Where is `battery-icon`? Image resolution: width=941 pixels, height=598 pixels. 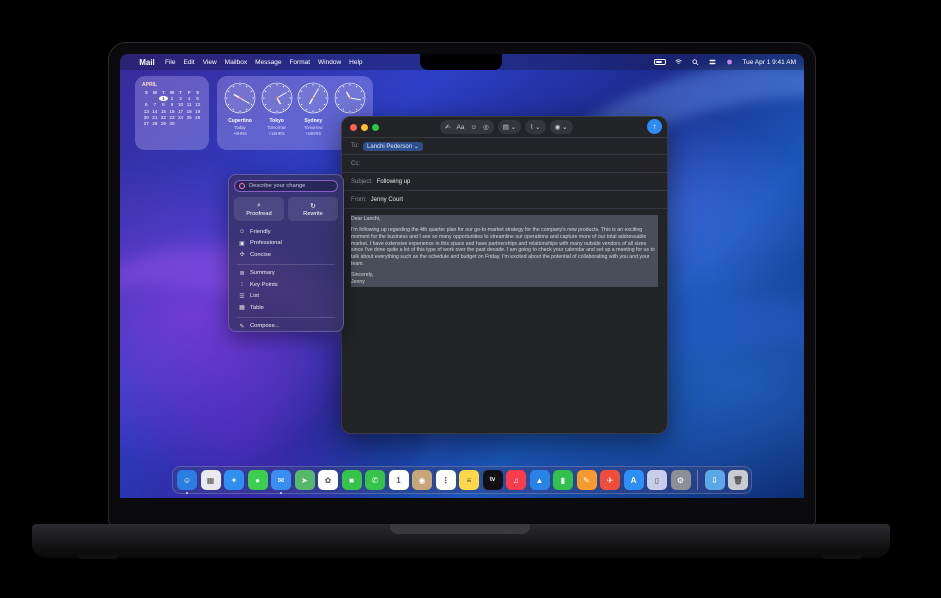 battery-icon is located at coordinates (660, 62).